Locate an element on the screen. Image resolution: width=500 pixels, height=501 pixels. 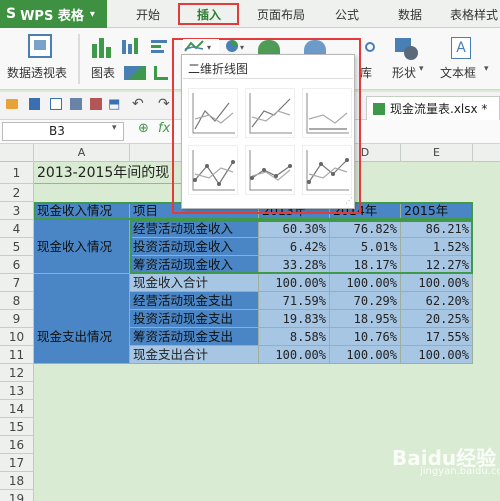
value-cell: 18.95% is located at coordinates (365, 319).